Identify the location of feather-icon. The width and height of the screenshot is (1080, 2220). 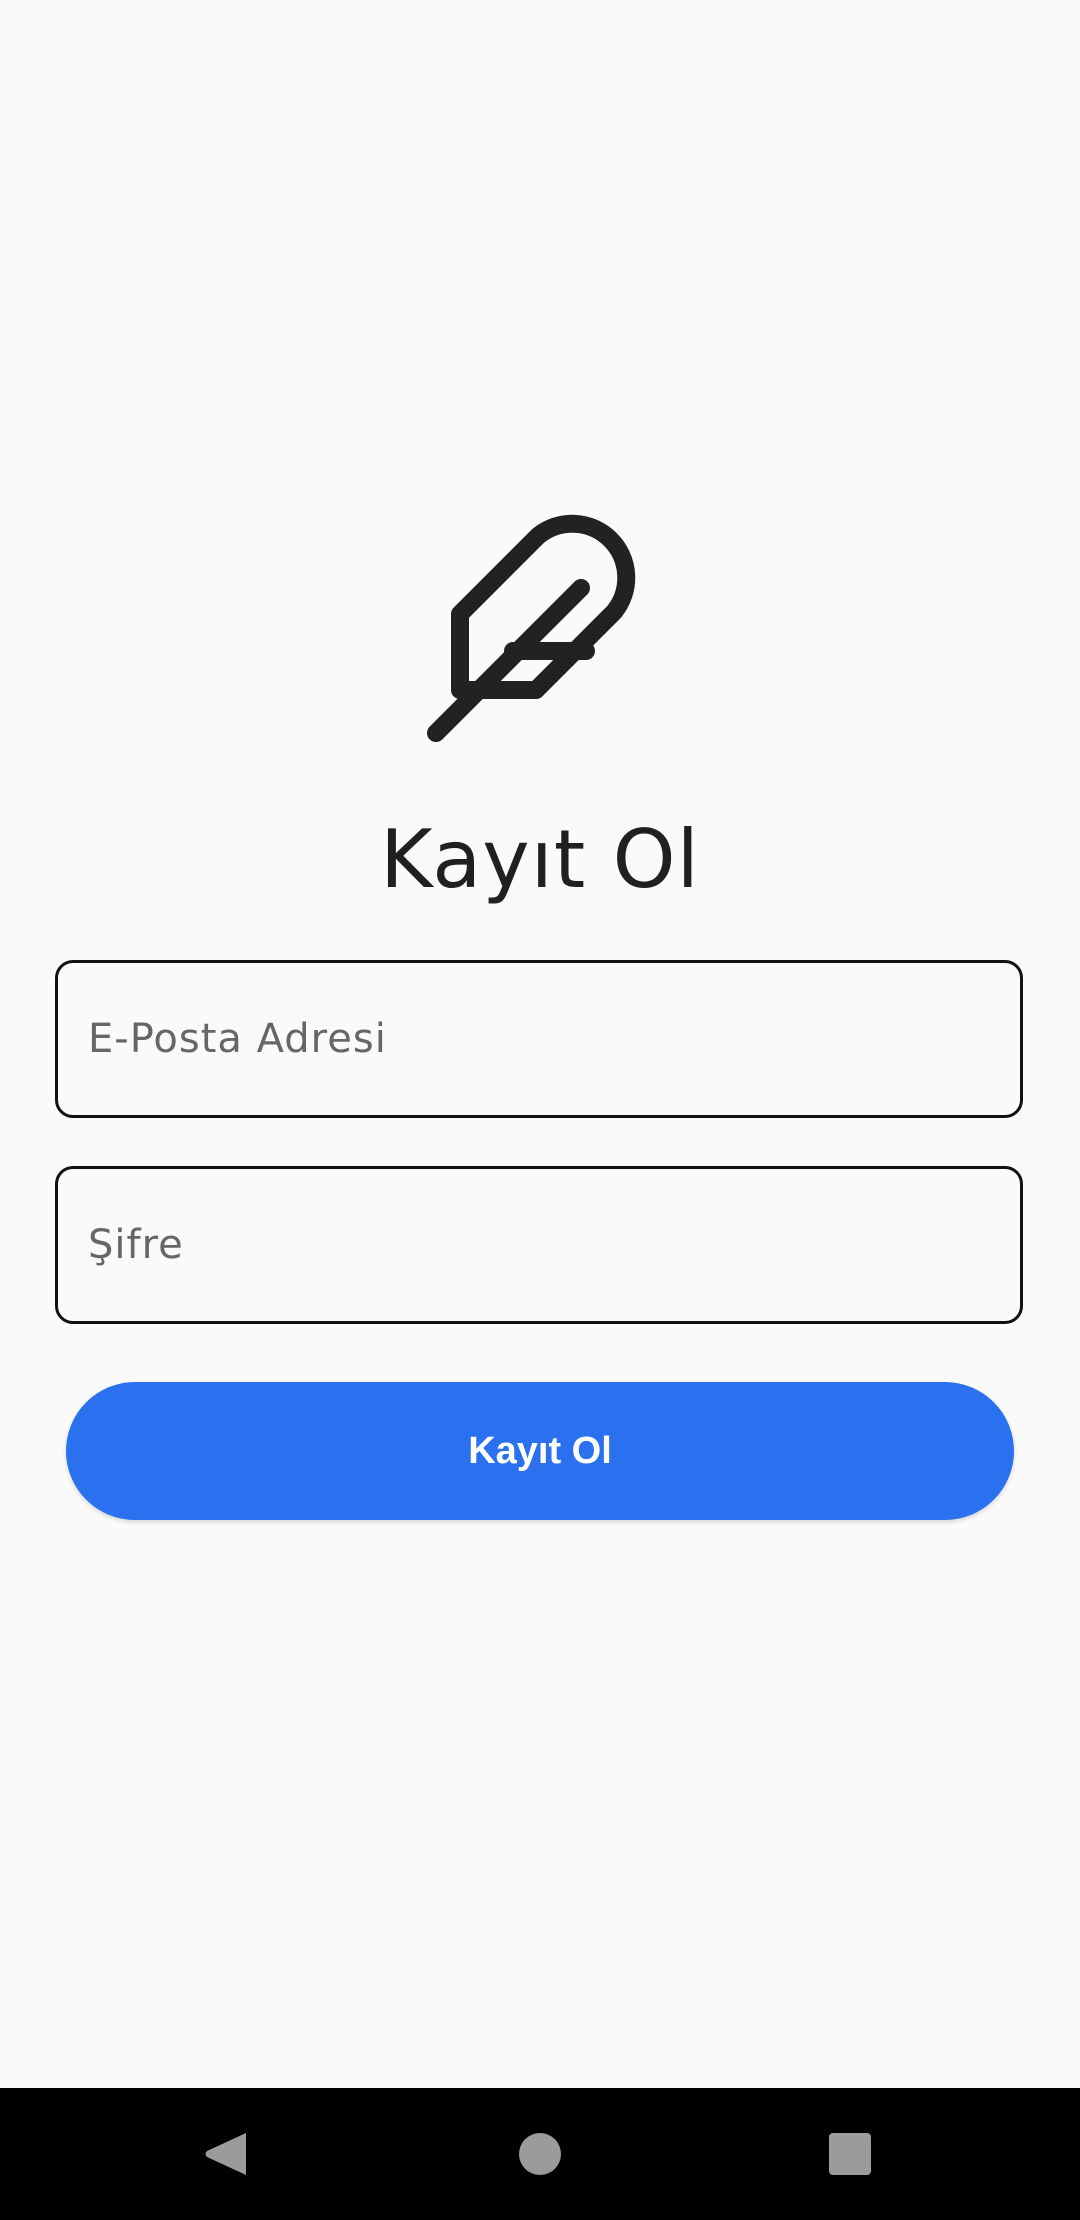
(542, 634).